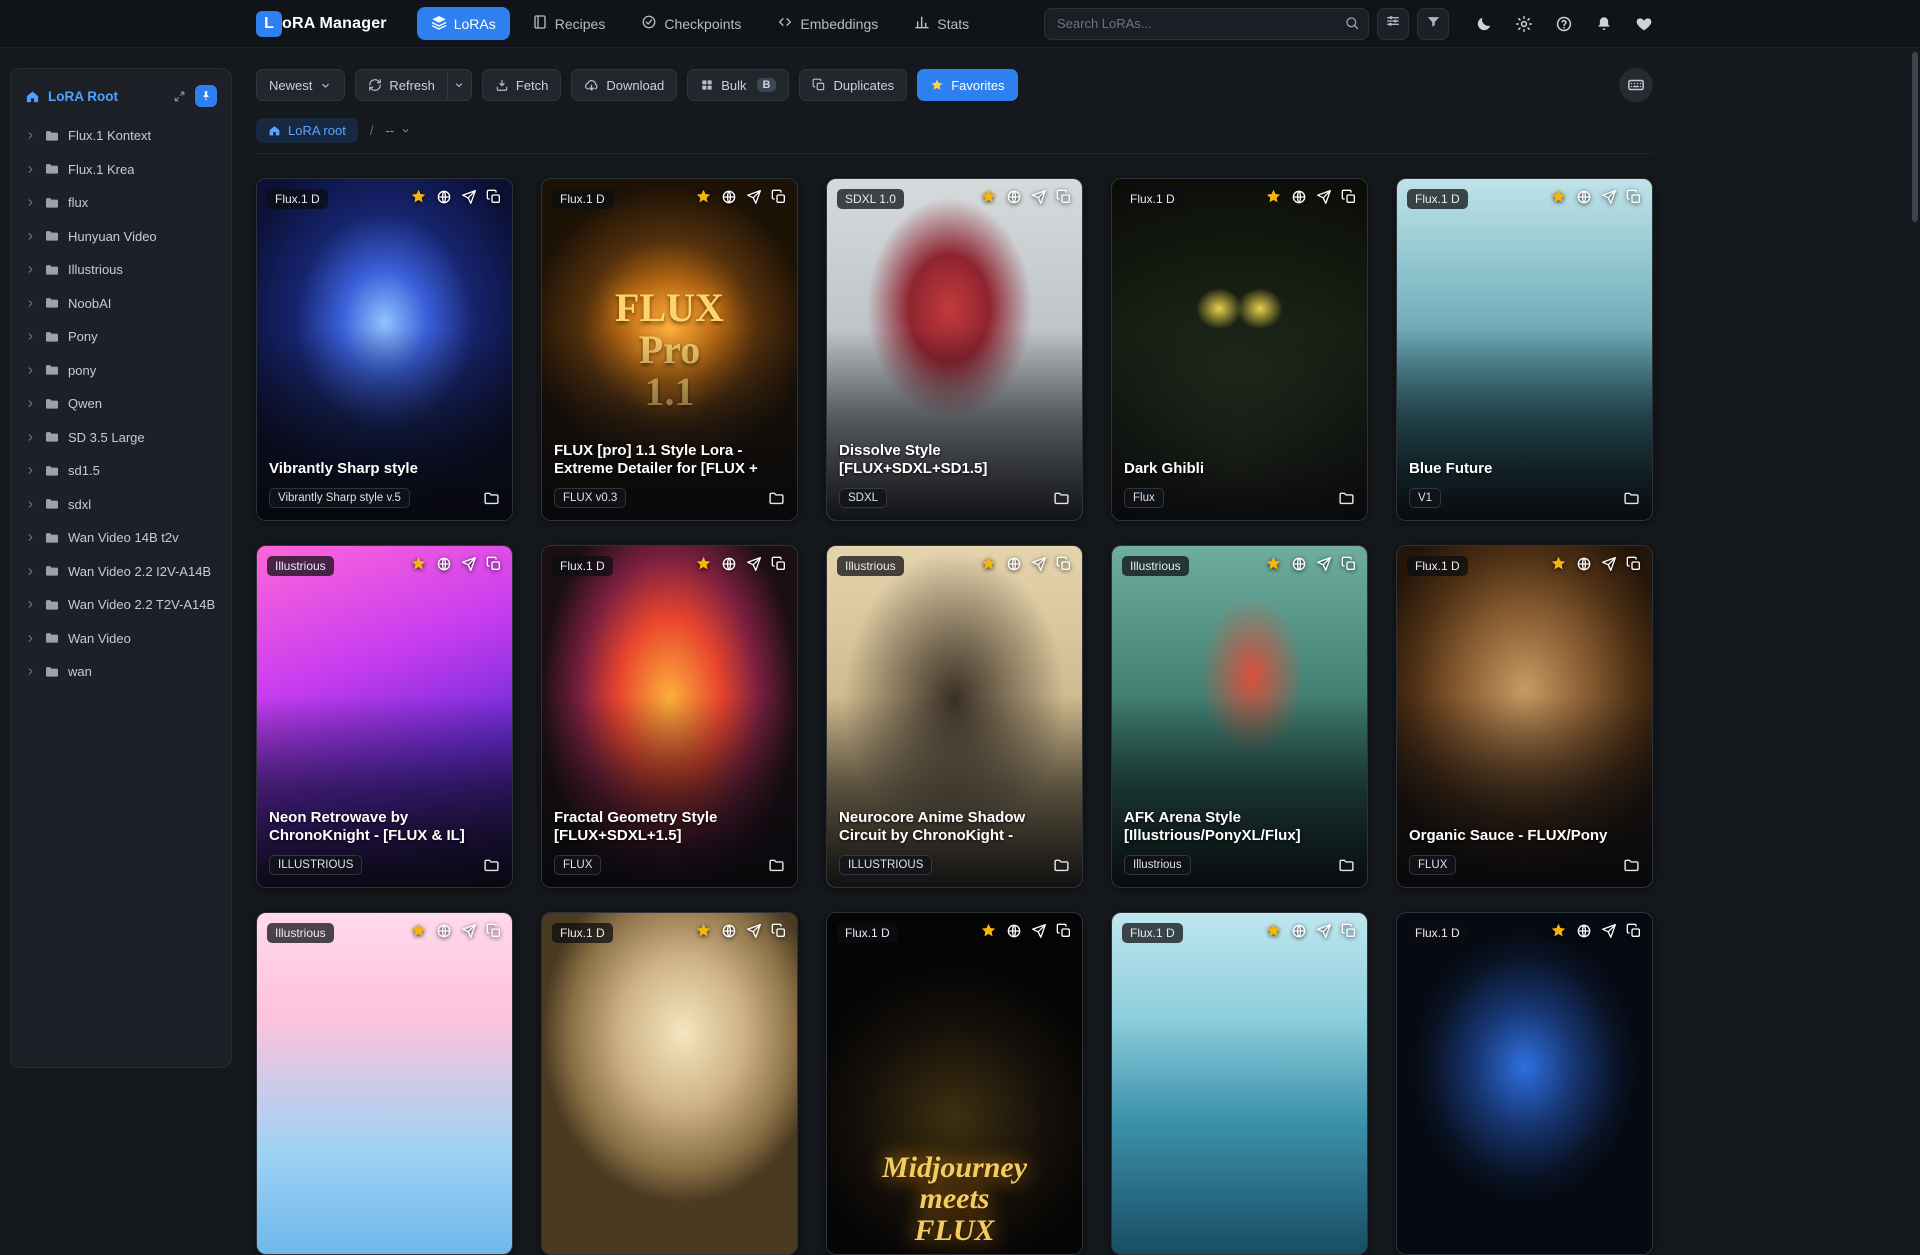 The height and width of the screenshot is (1255, 1920). I want to click on sidebar-folder-item: flux, so click(121, 203).